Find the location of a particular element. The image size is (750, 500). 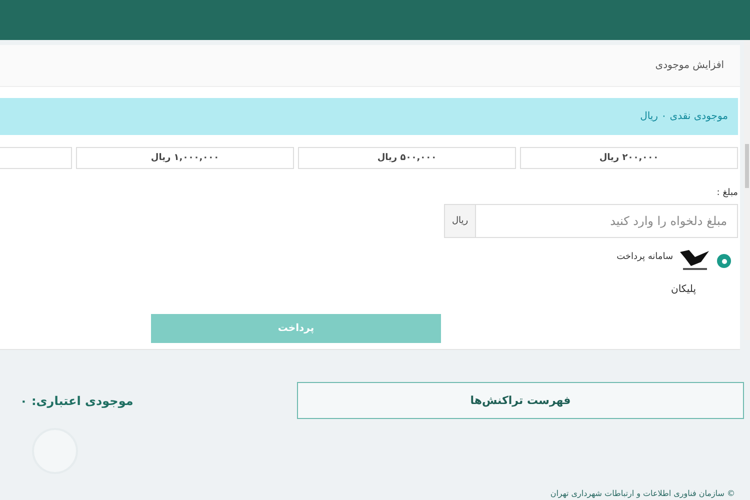

gateway-name: پلیکان is located at coordinates (683, 289).